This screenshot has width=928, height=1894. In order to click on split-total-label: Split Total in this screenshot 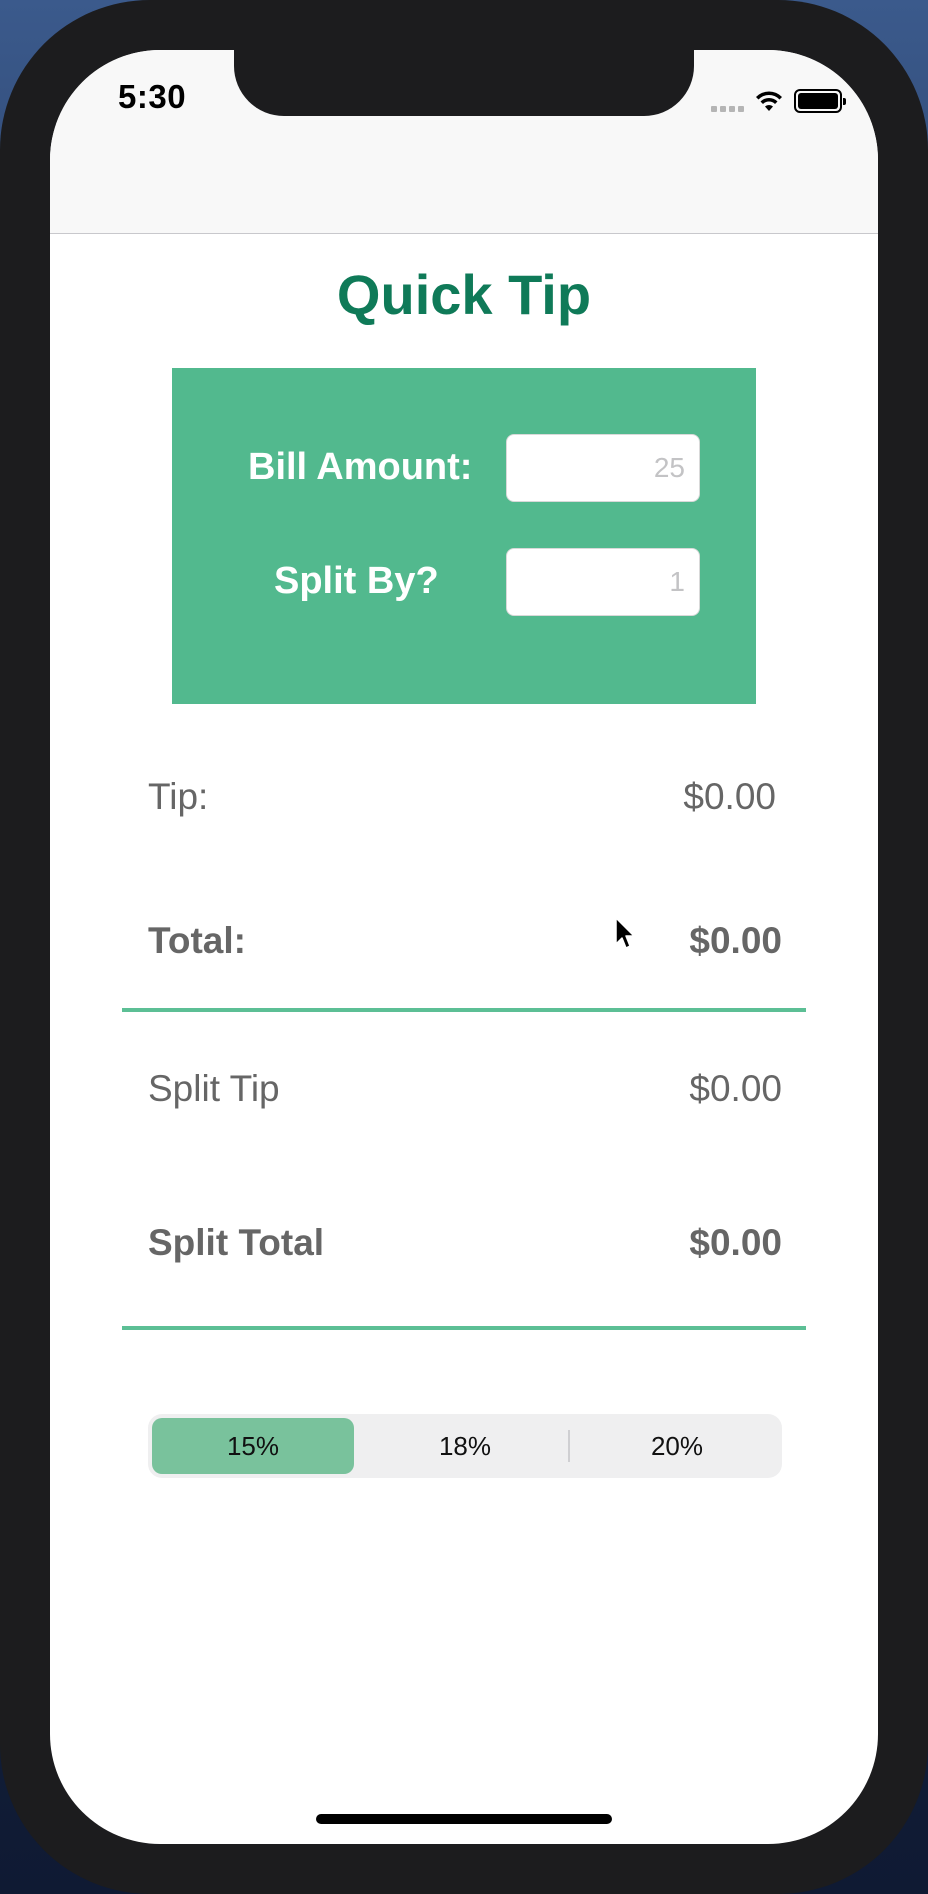, I will do `click(236, 1242)`.